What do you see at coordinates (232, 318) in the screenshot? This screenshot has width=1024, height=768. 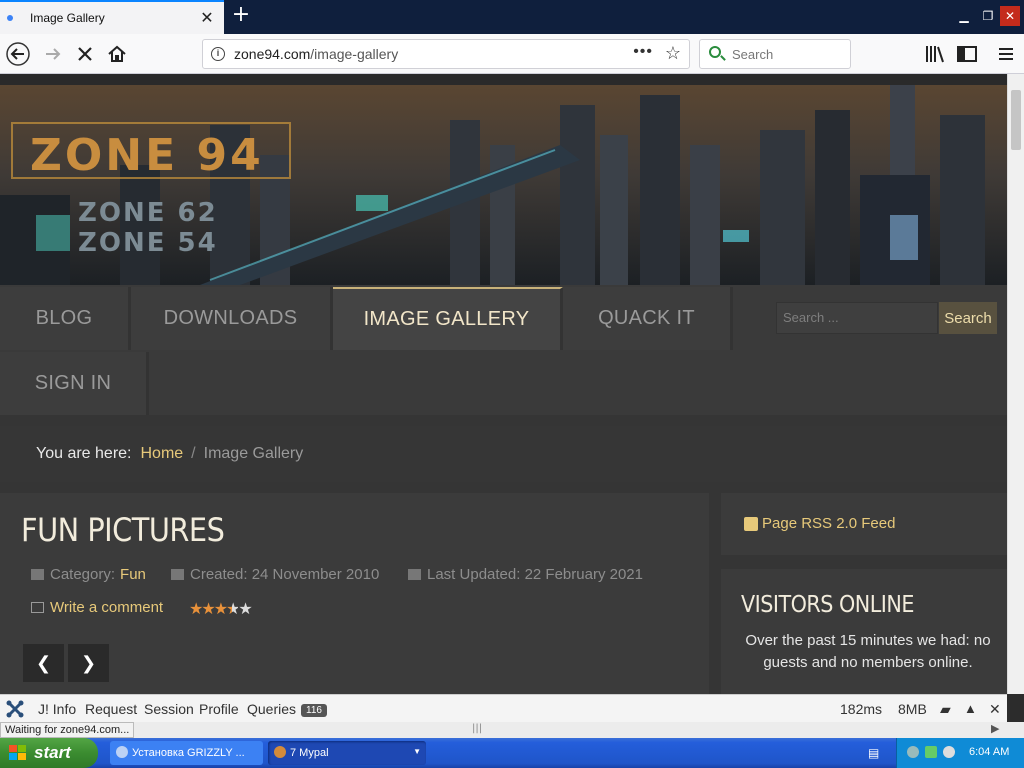 I see `nav-downloads: DOWNLOADS` at bounding box center [232, 318].